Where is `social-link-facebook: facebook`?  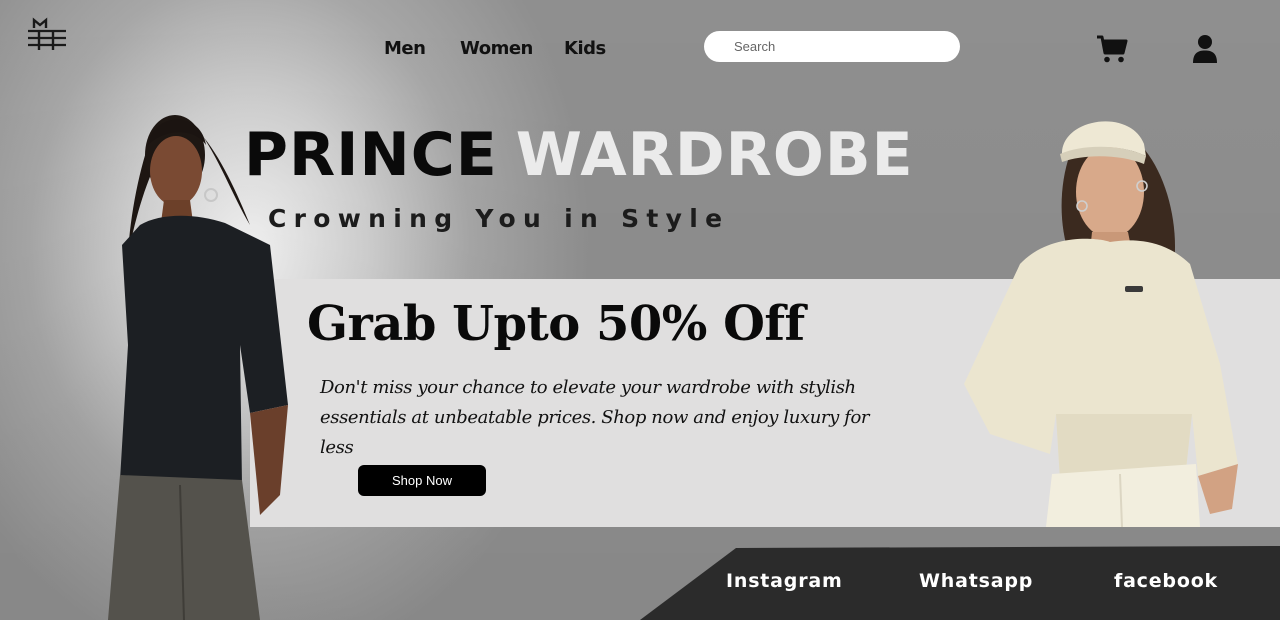 social-link-facebook: facebook is located at coordinates (1166, 581).